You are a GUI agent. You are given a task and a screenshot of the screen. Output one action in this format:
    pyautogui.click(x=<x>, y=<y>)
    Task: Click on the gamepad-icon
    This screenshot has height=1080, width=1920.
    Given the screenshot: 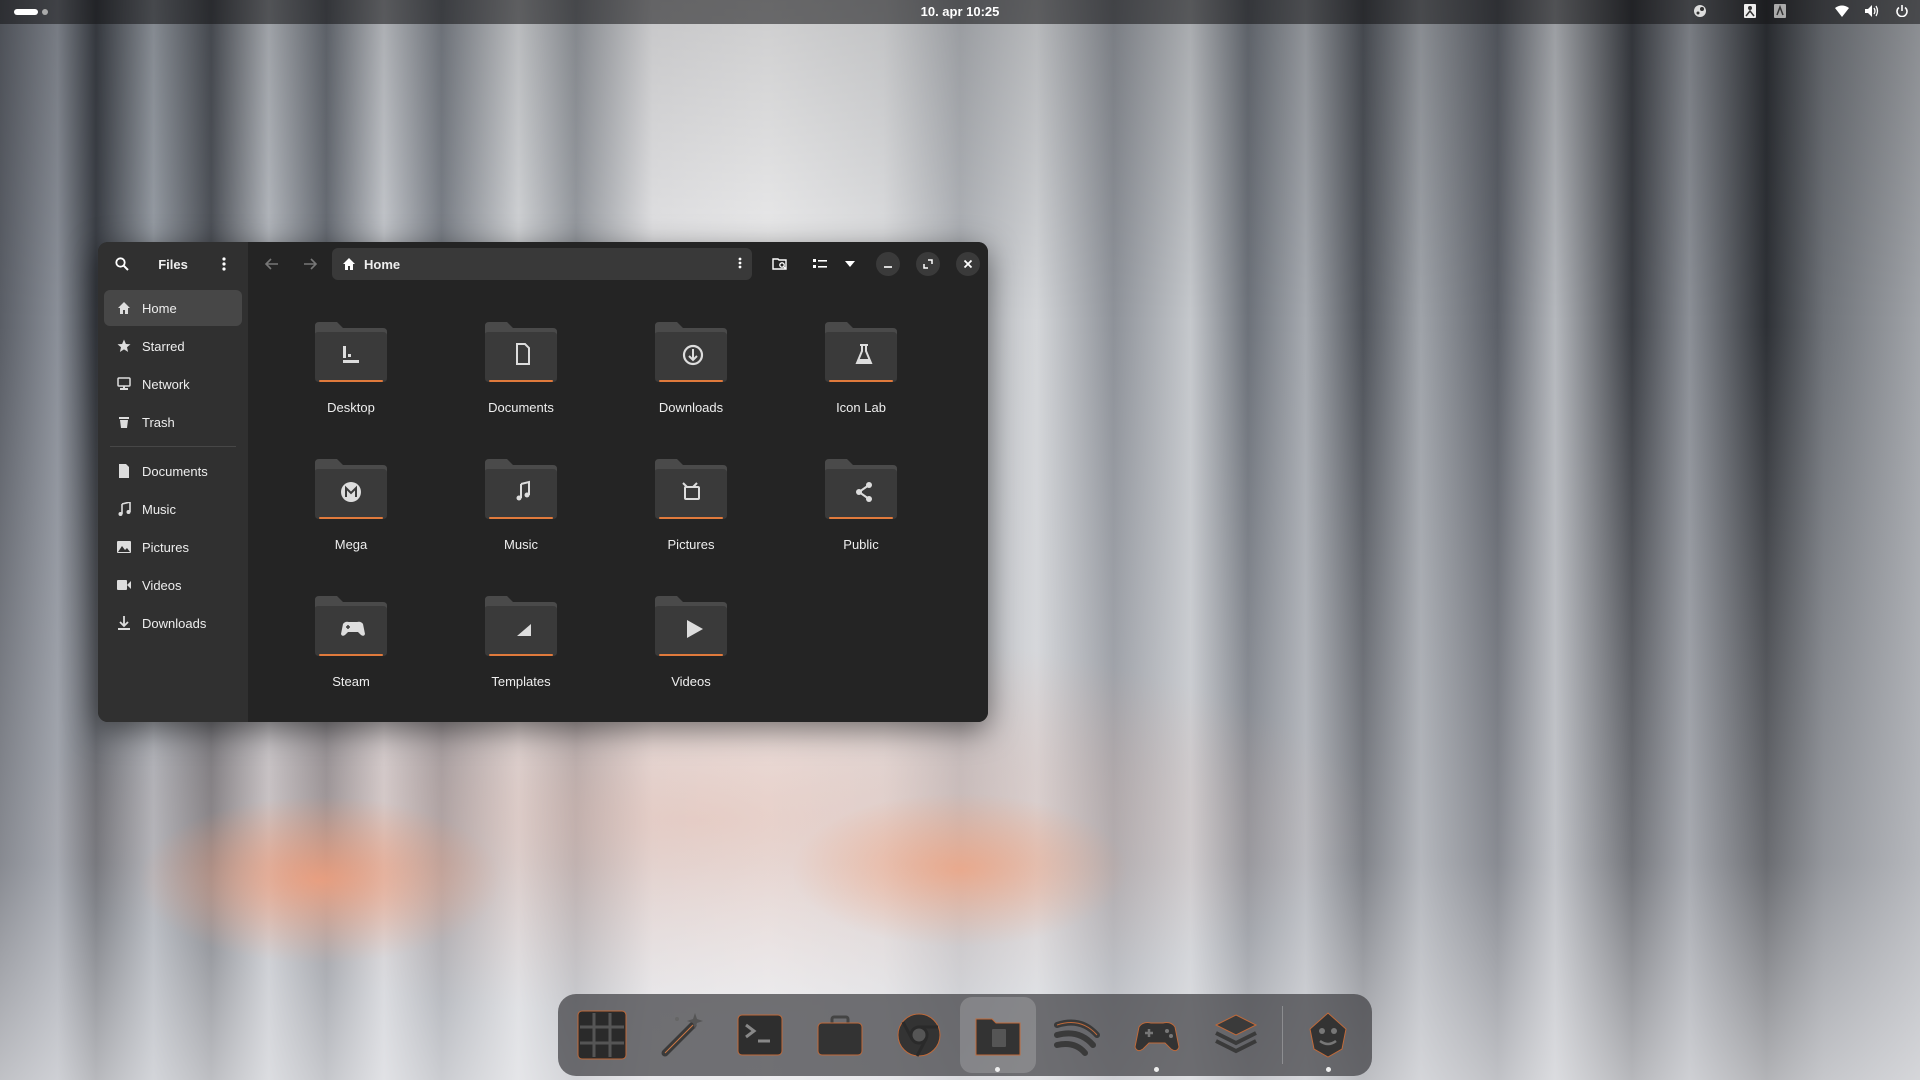 What is the action you would take?
    pyautogui.click(x=1157, y=1037)
    